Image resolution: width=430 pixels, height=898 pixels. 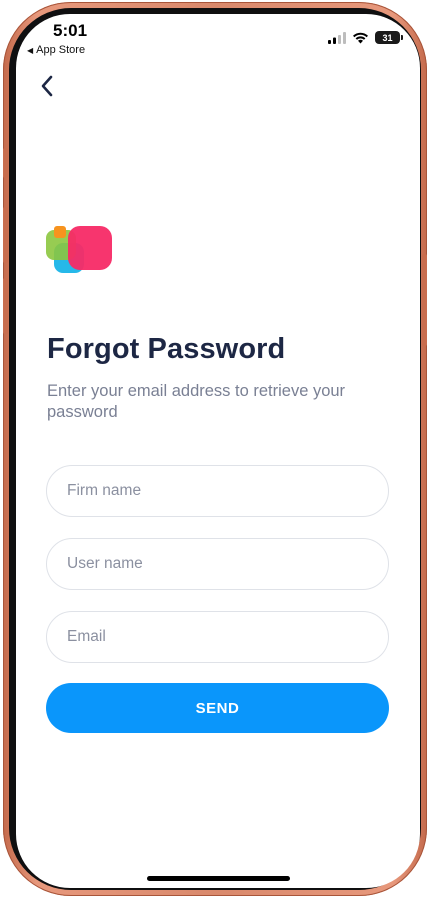 I want to click on status-icons: 31, so click(x=365, y=37).